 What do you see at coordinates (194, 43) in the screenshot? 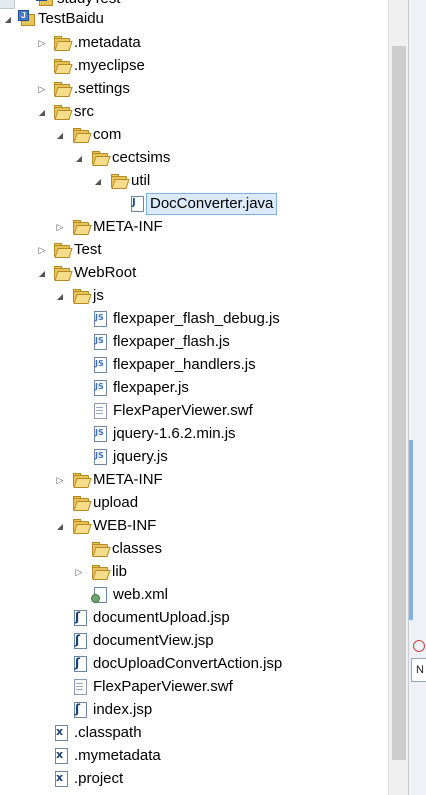
I see `tree-item: .metadata` at bounding box center [194, 43].